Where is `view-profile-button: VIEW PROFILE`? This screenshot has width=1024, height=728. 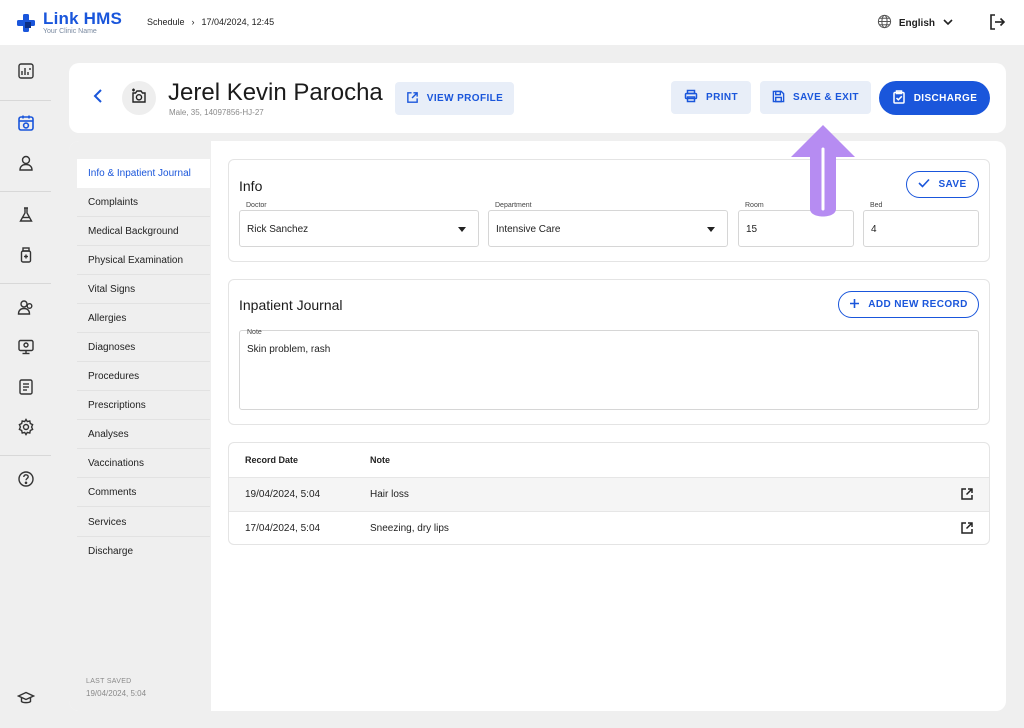 view-profile-button: VIEW PROFILE is located at coordinates (454, 98).